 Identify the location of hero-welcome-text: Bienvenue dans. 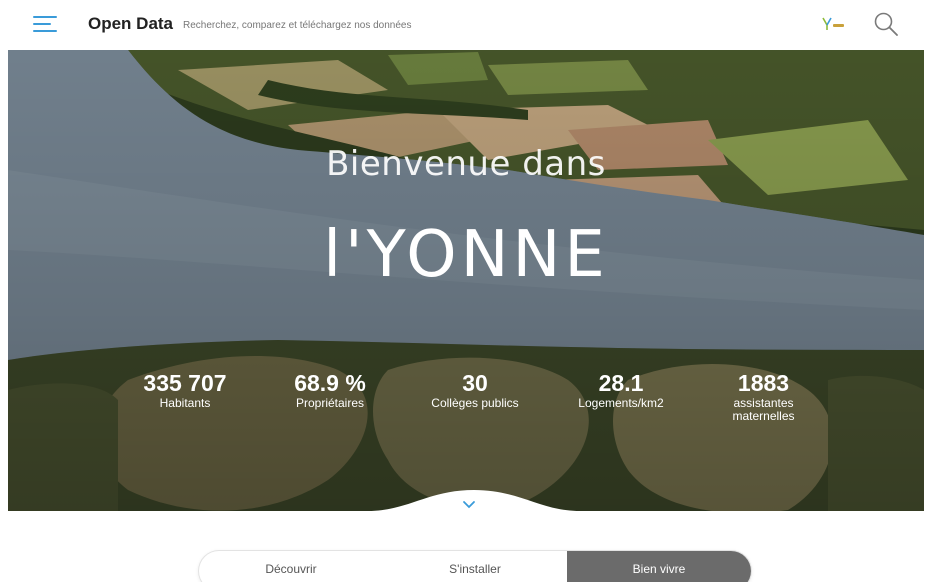
(466, 164).